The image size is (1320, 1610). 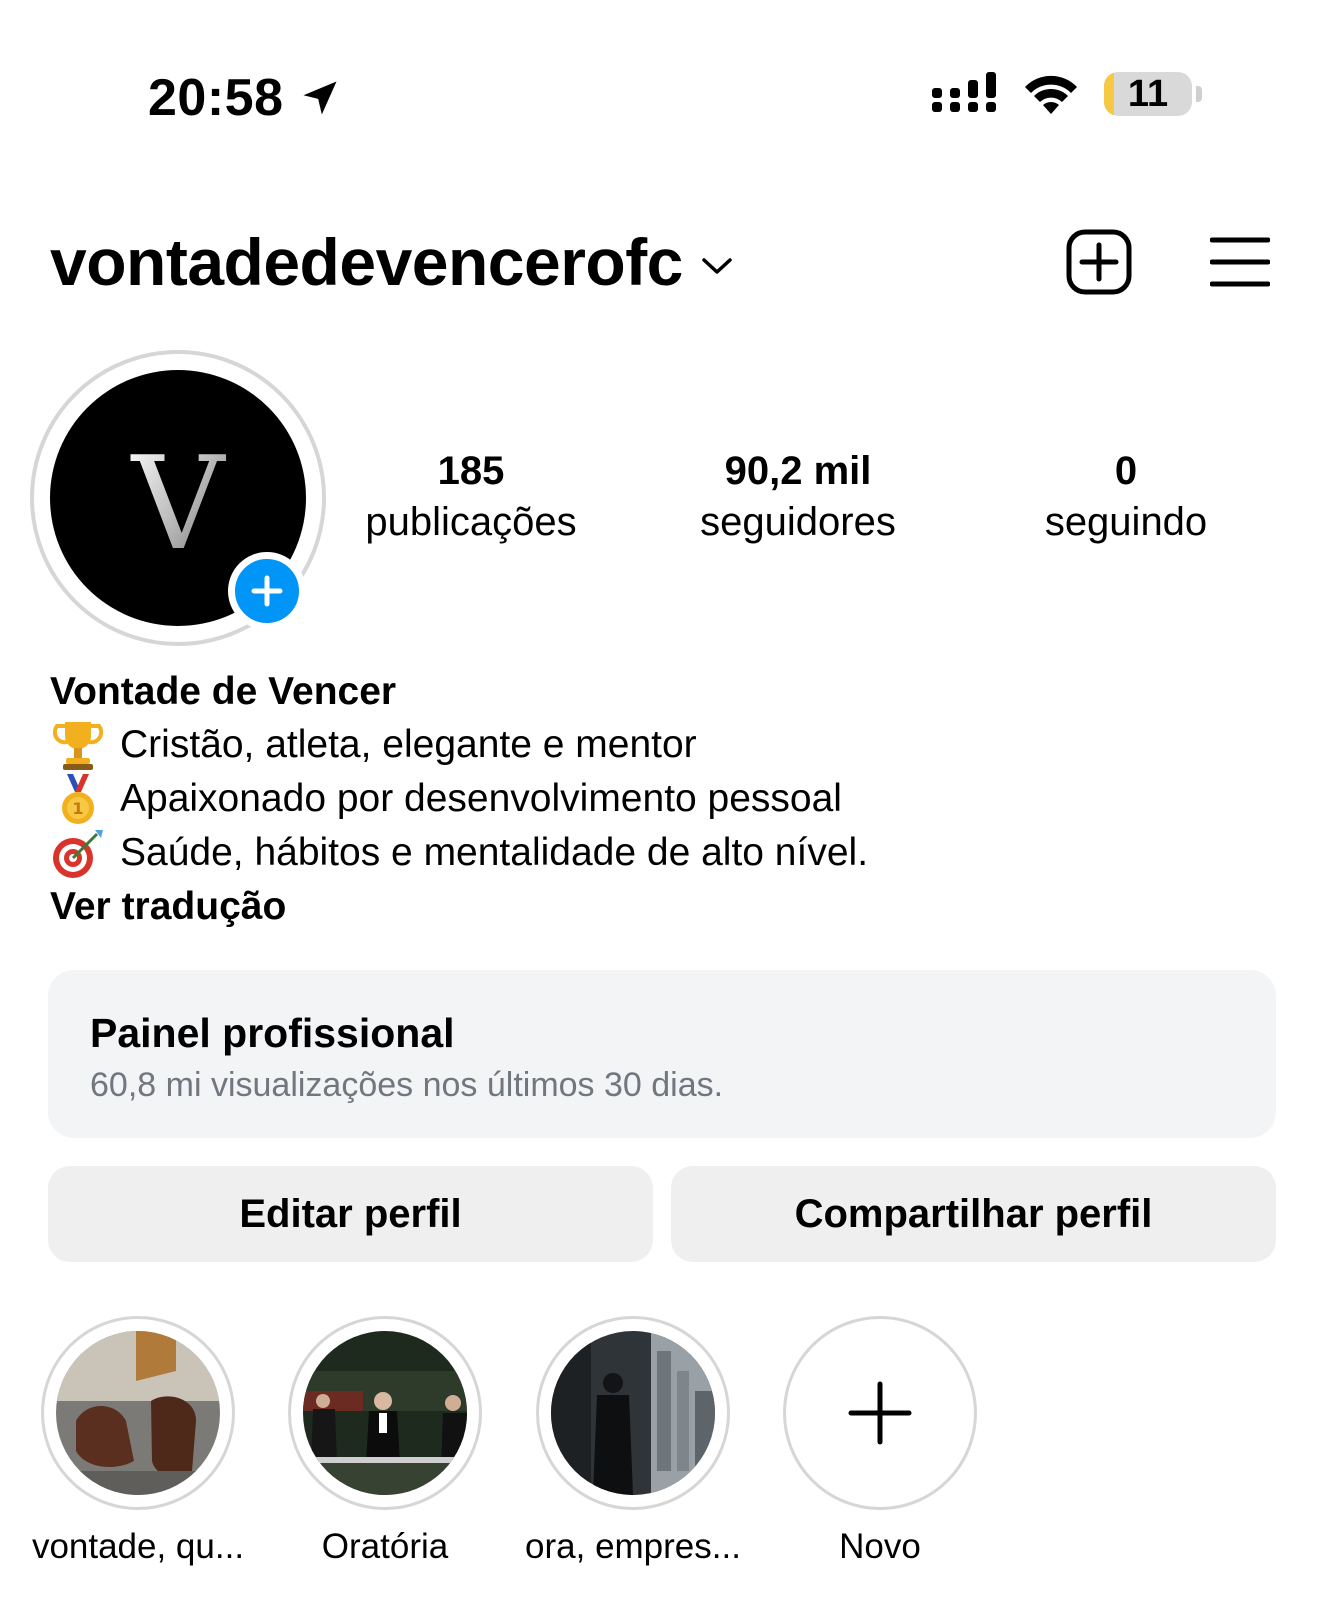 What do you see at coordinates (1126, 497) in the screenshot?
I see `stat-following: 0 seguindo` at bounding box center [1126, 497].